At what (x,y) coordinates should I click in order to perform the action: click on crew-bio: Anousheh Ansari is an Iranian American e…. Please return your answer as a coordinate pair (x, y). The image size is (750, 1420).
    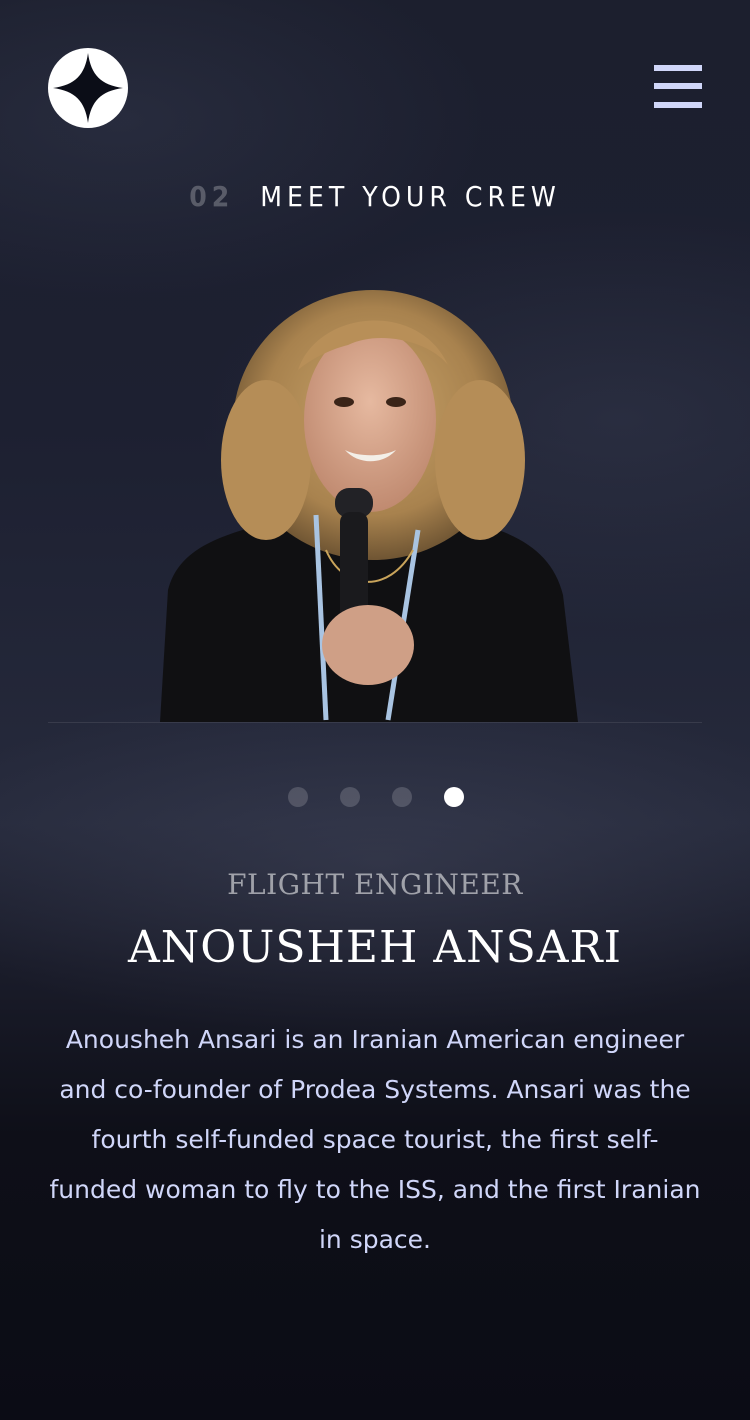
    Looking at the image, I should click on (375, 1139).